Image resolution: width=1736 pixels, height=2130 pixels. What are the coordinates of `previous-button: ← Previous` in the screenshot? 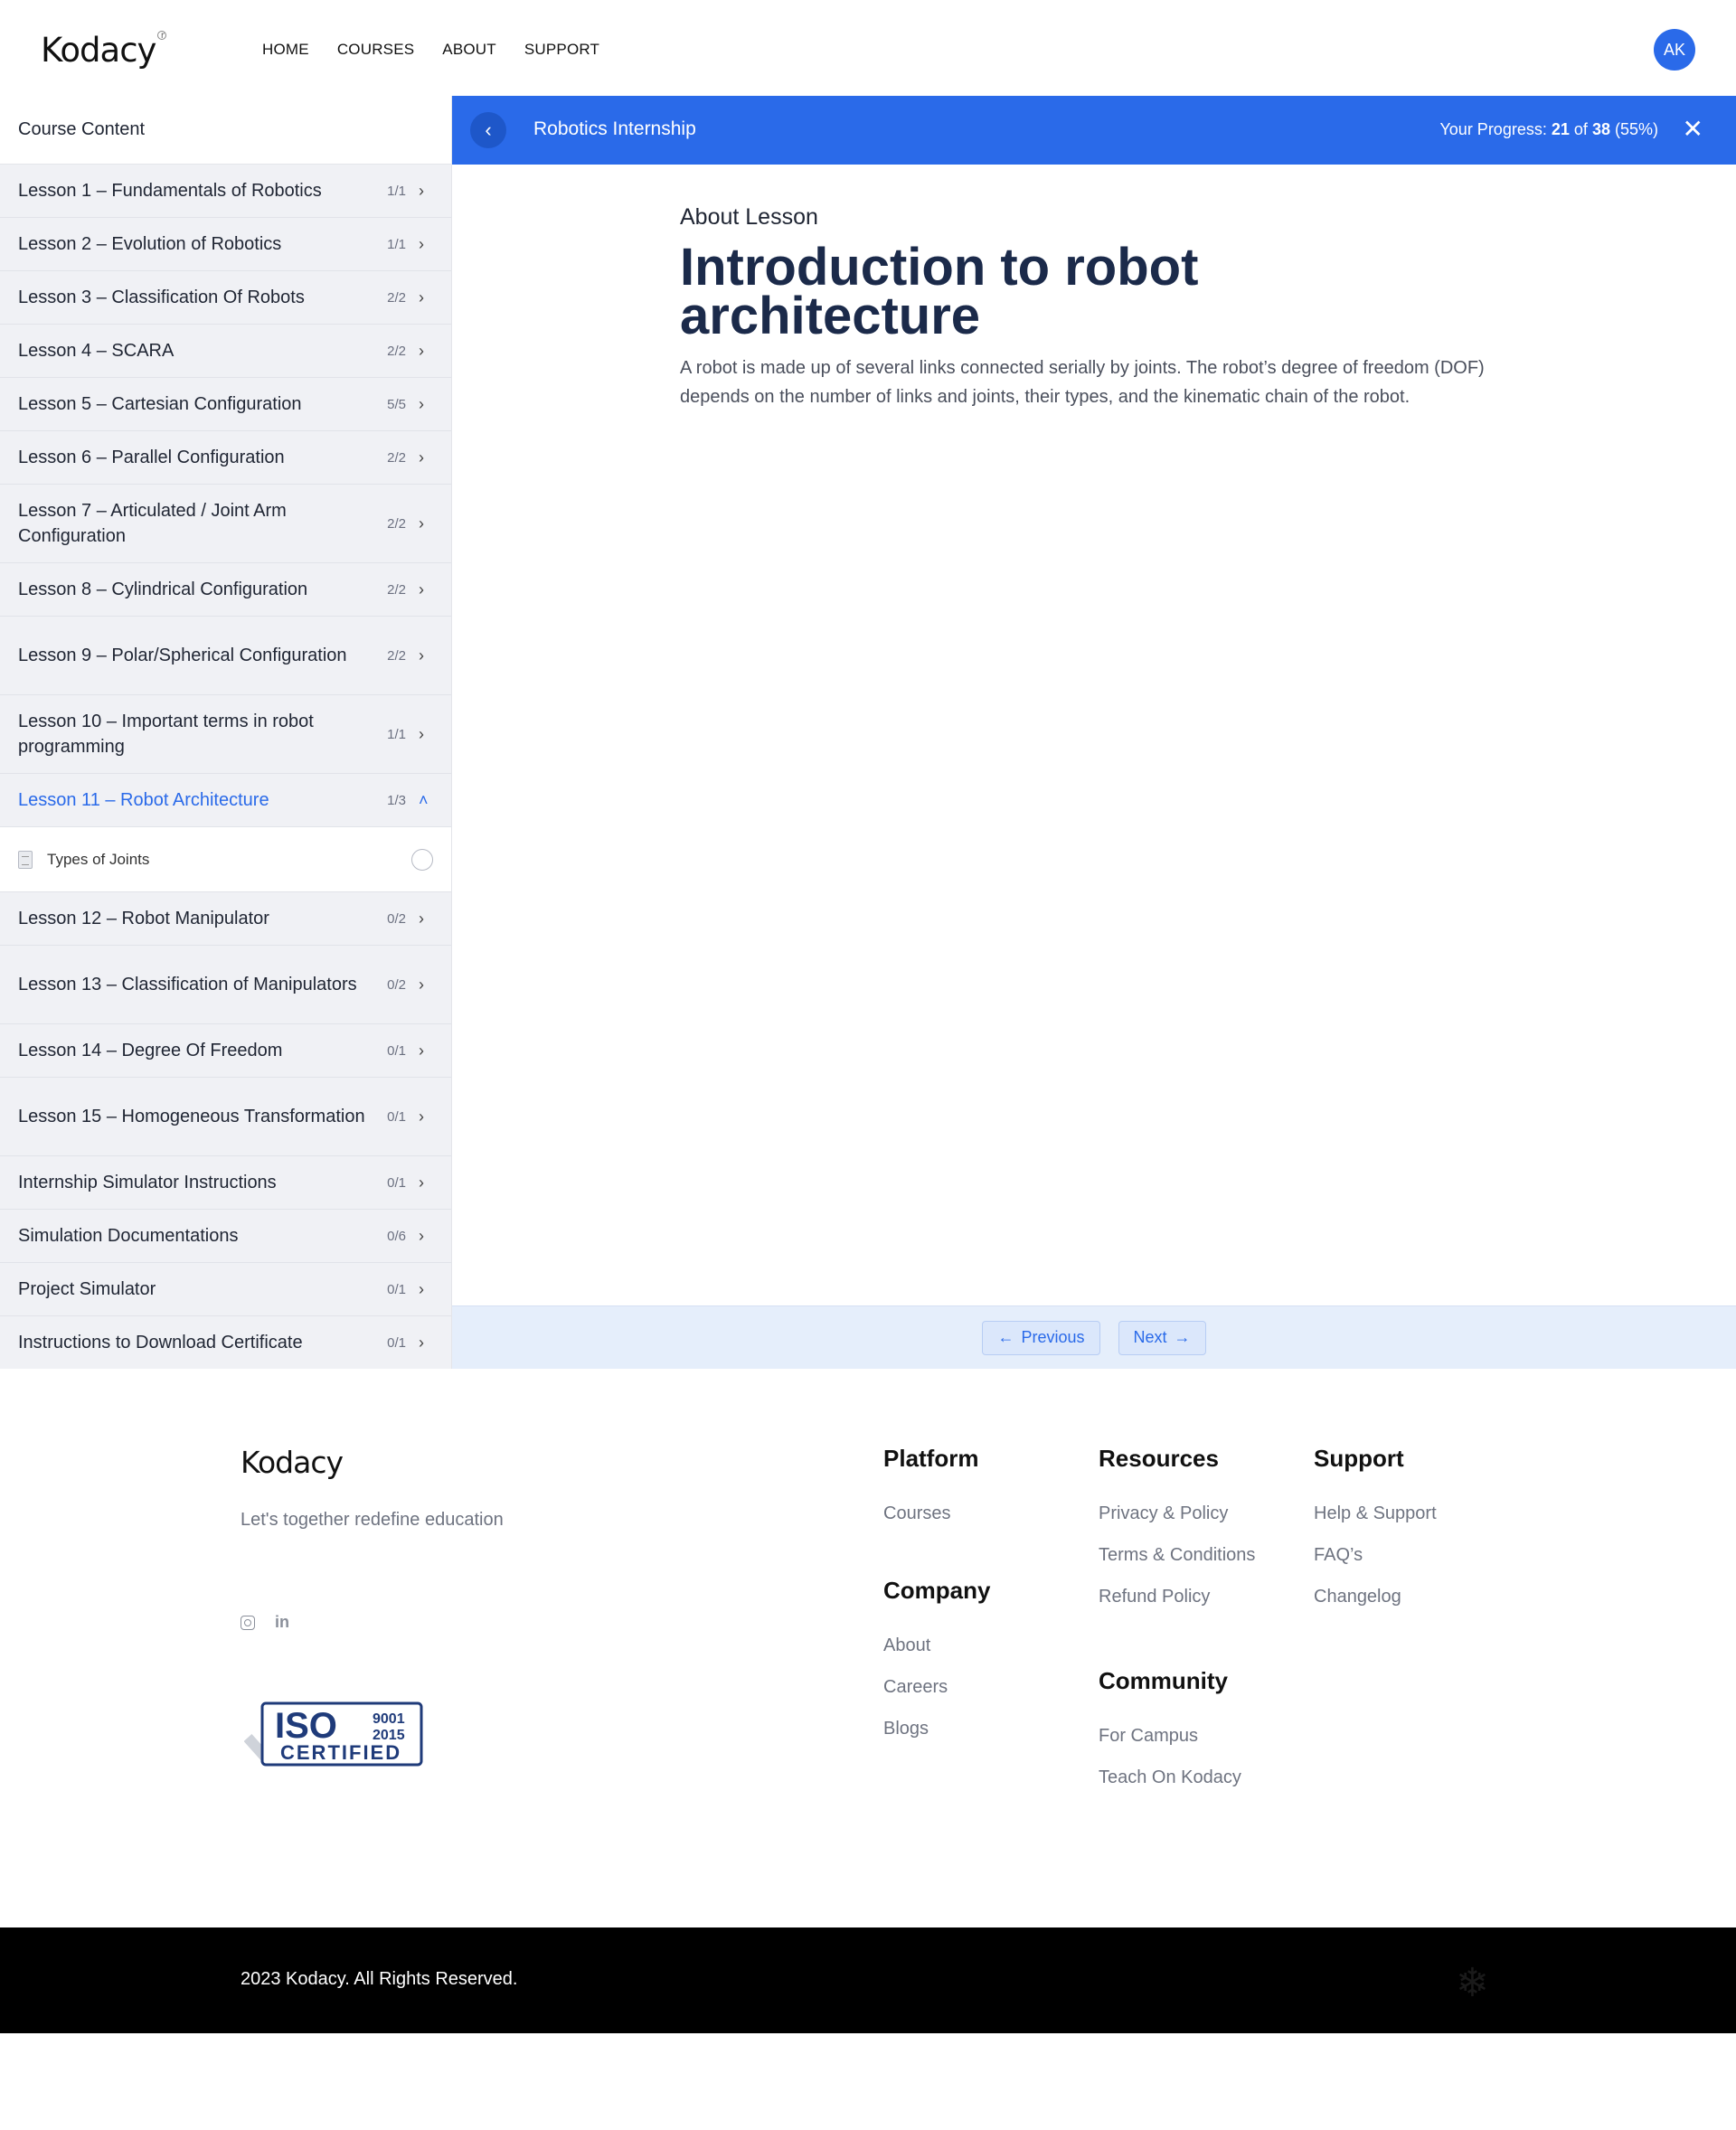 It's located at (1041, 1337).